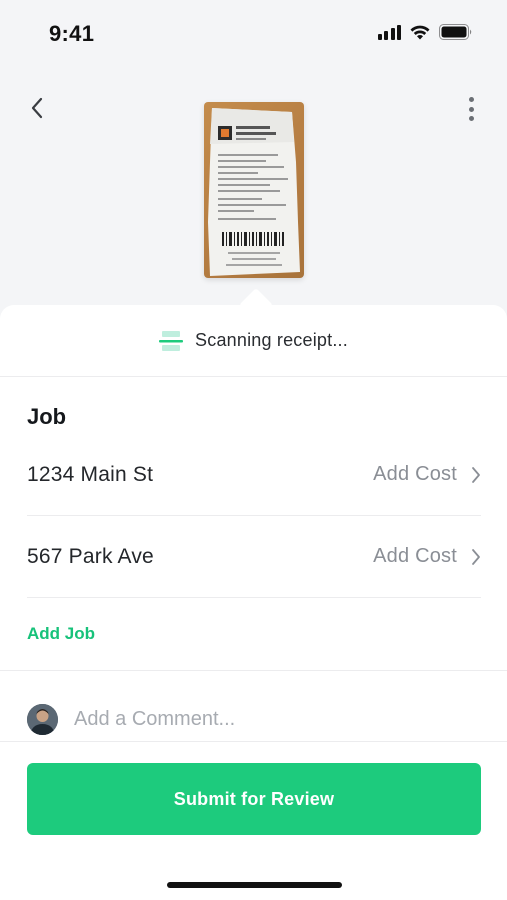 This screenshot has width=507, height=900. I want to click on status-time: 9:41, so click(72, 33).